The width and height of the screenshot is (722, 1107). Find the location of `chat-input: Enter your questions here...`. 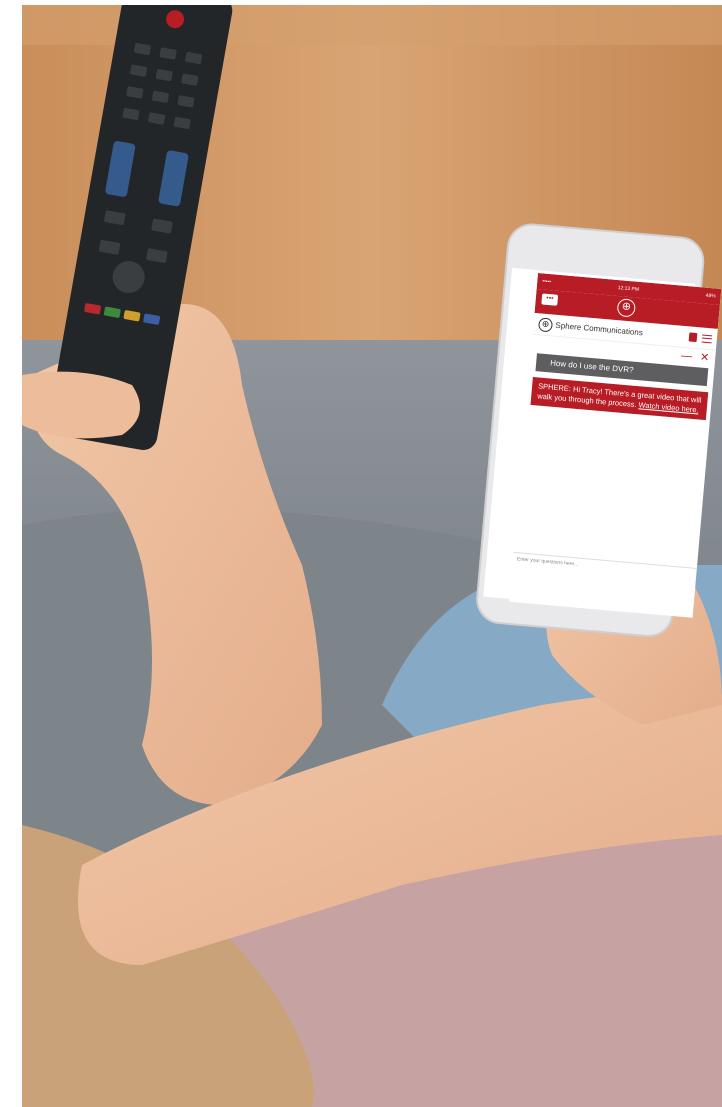

chat-input: Enter your questions here... is located at coordinates (604, 566).